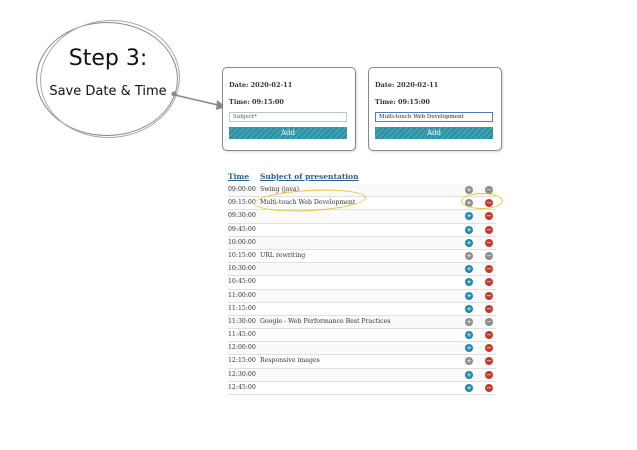 This screenshot has height=450, width=637. What do you see at coordinates (362, 283) in the screenshot?
I see `table-row: 10:45:00 + −` at bounding box center [362, 283].